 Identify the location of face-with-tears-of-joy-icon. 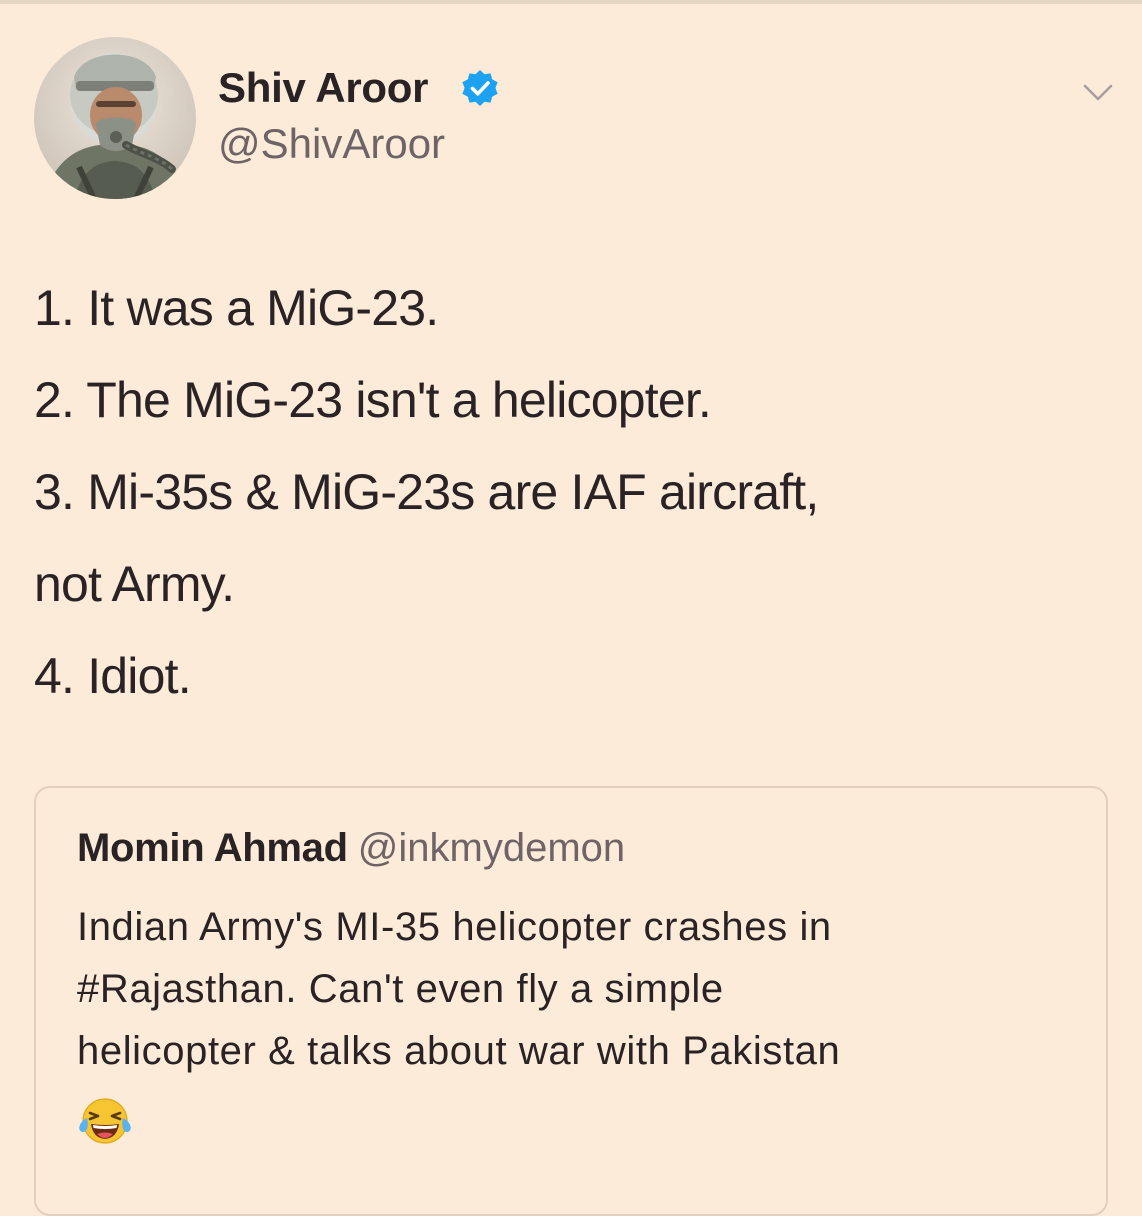
(105, 1121).